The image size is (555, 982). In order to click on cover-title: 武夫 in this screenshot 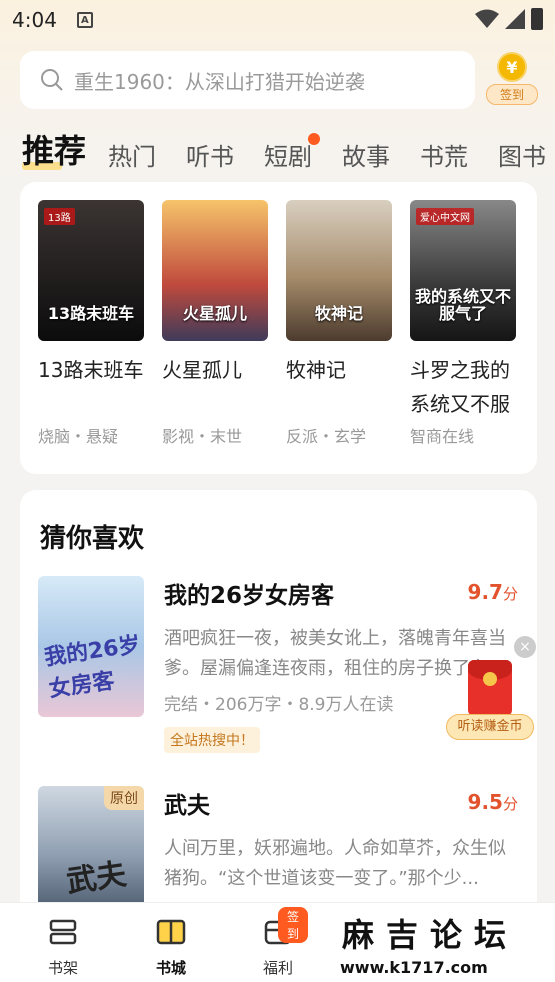, I will do `click(96, 878)`.